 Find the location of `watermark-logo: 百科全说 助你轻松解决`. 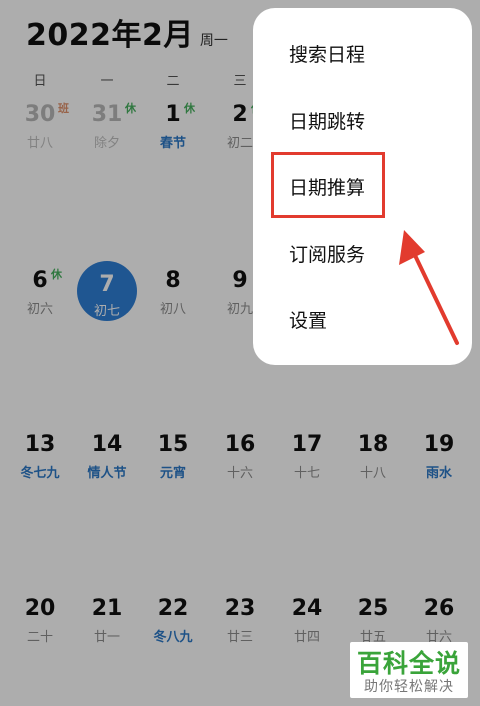

watermark-logo: 百科全说 助你轻松解决 is located at coordinates (409, 670).